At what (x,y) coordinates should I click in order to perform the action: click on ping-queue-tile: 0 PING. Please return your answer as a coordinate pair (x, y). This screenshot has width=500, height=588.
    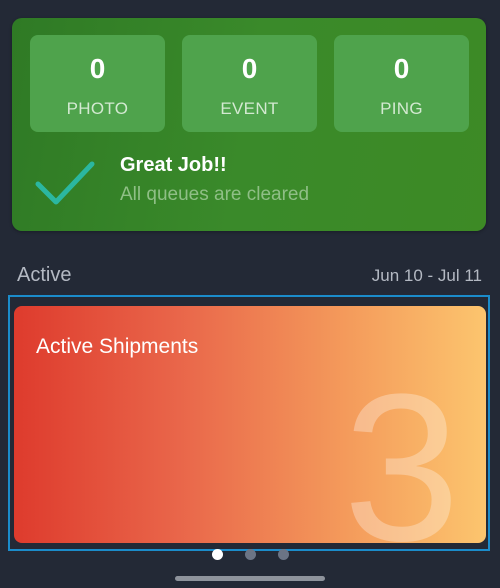
    Looking at the image, I should click on (401, 83).